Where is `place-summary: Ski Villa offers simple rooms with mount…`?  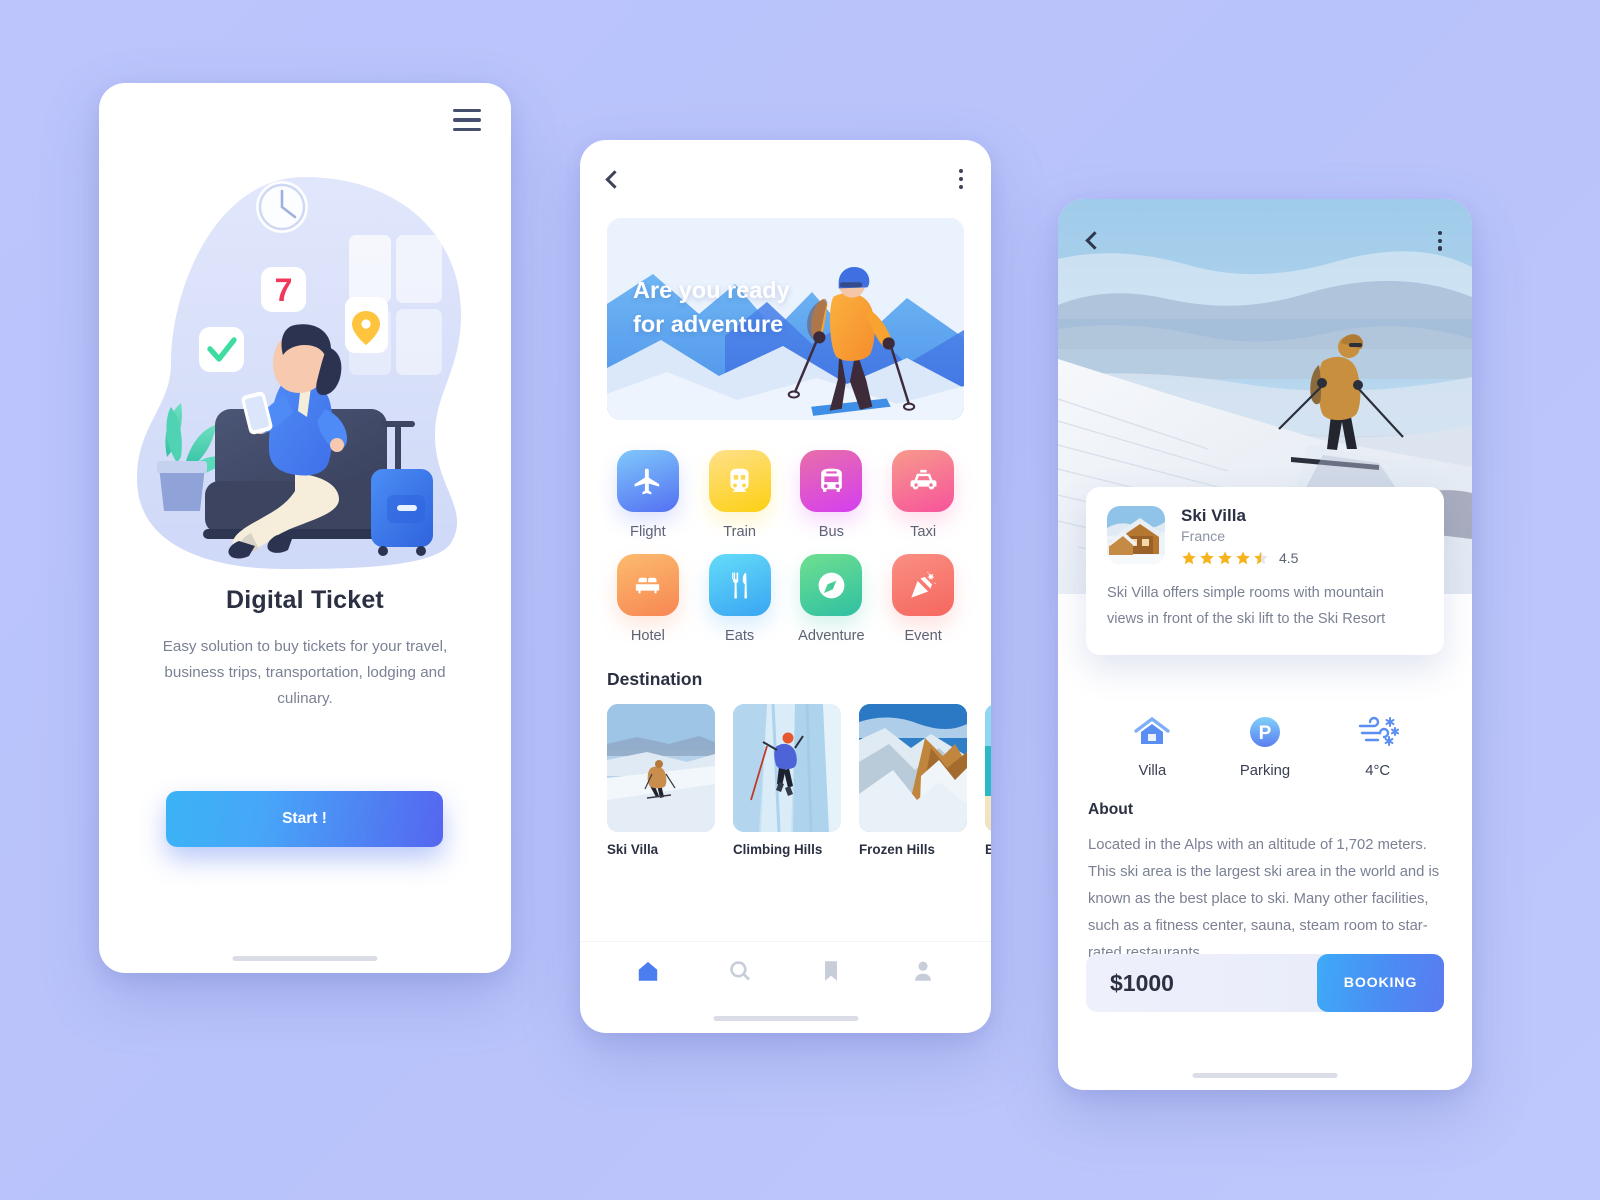
place-summary: Ski Villa offers simple rooms with mount… is located at coordinates (1246, 606).